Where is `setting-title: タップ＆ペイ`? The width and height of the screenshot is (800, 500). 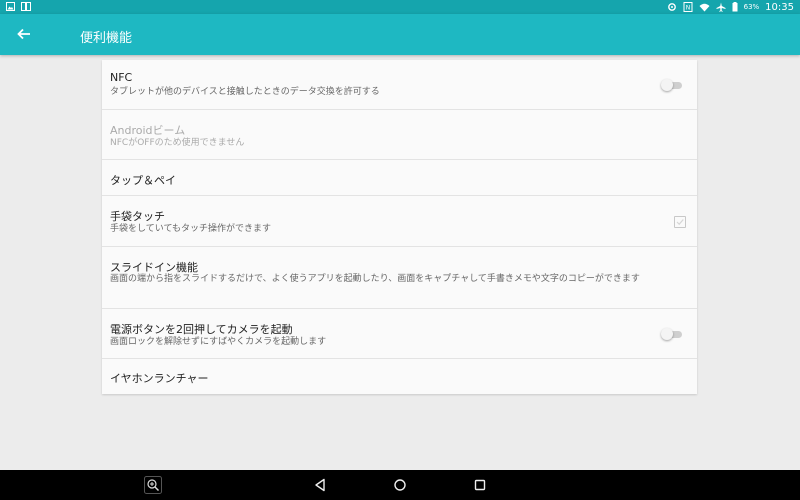 setting-title: タップ＆ペイ is located at coordinates (143, 180).